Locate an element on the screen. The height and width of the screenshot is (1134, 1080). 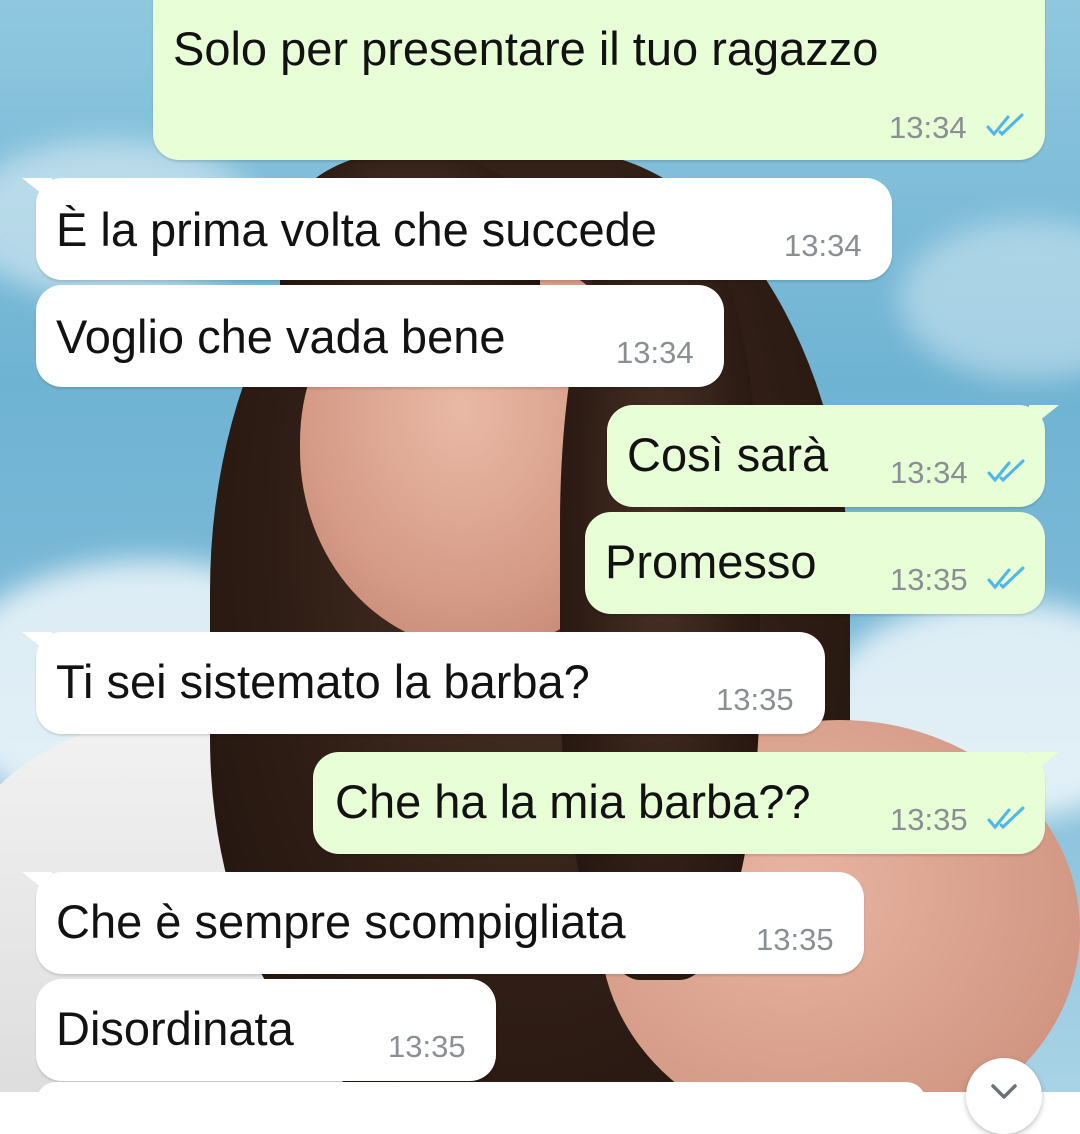
message-text: Che è sempre scompigliata is located at coordinates (341, 921).